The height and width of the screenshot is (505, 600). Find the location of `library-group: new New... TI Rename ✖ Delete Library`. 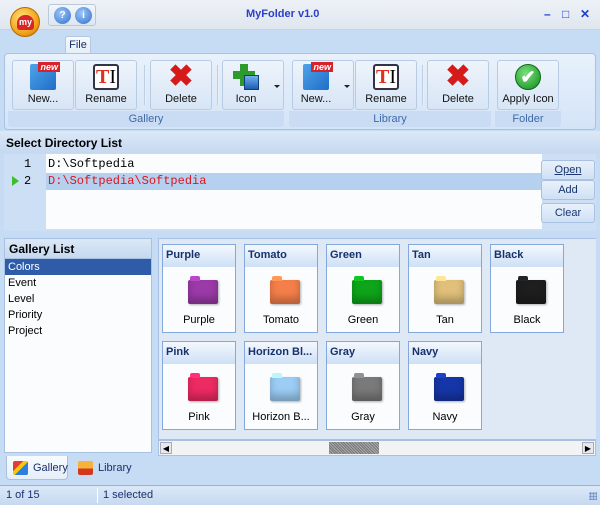

library-group: new New... TI Rename ✖ Delete Library is located at coordinates (390, 93).